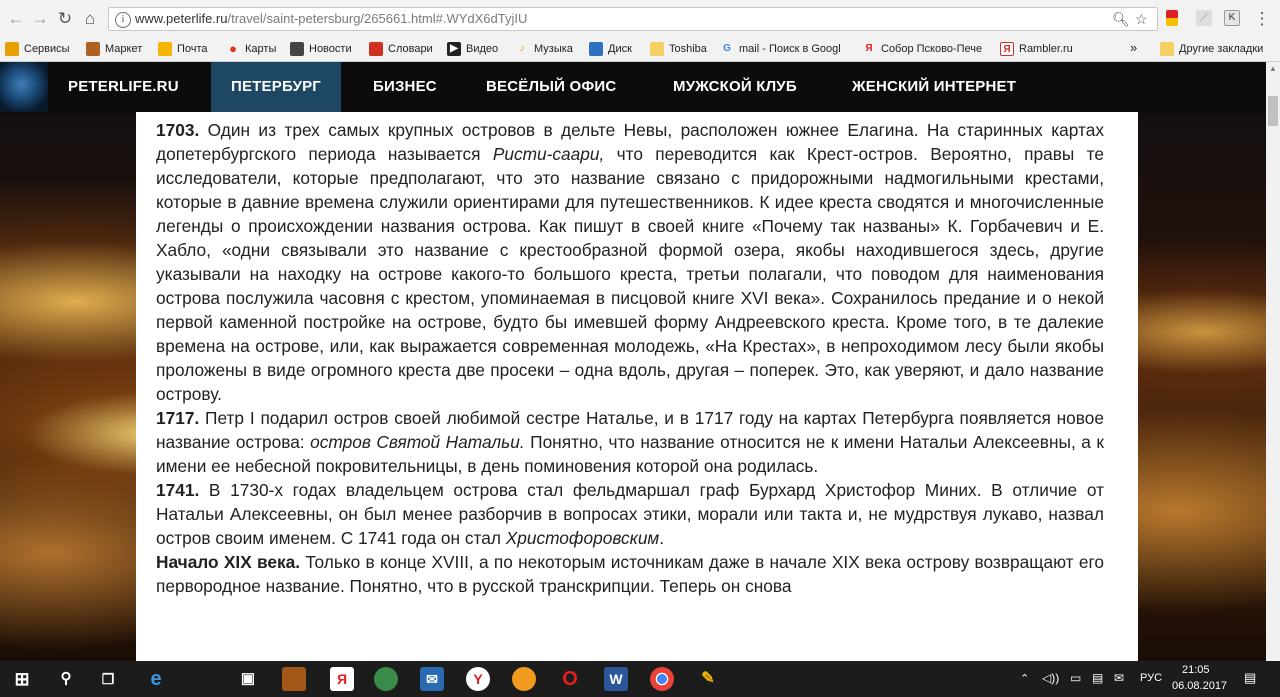 This screenshot has width=1280, height=697. I want to click on bookmarks-more-button: », so click(1133, 47).